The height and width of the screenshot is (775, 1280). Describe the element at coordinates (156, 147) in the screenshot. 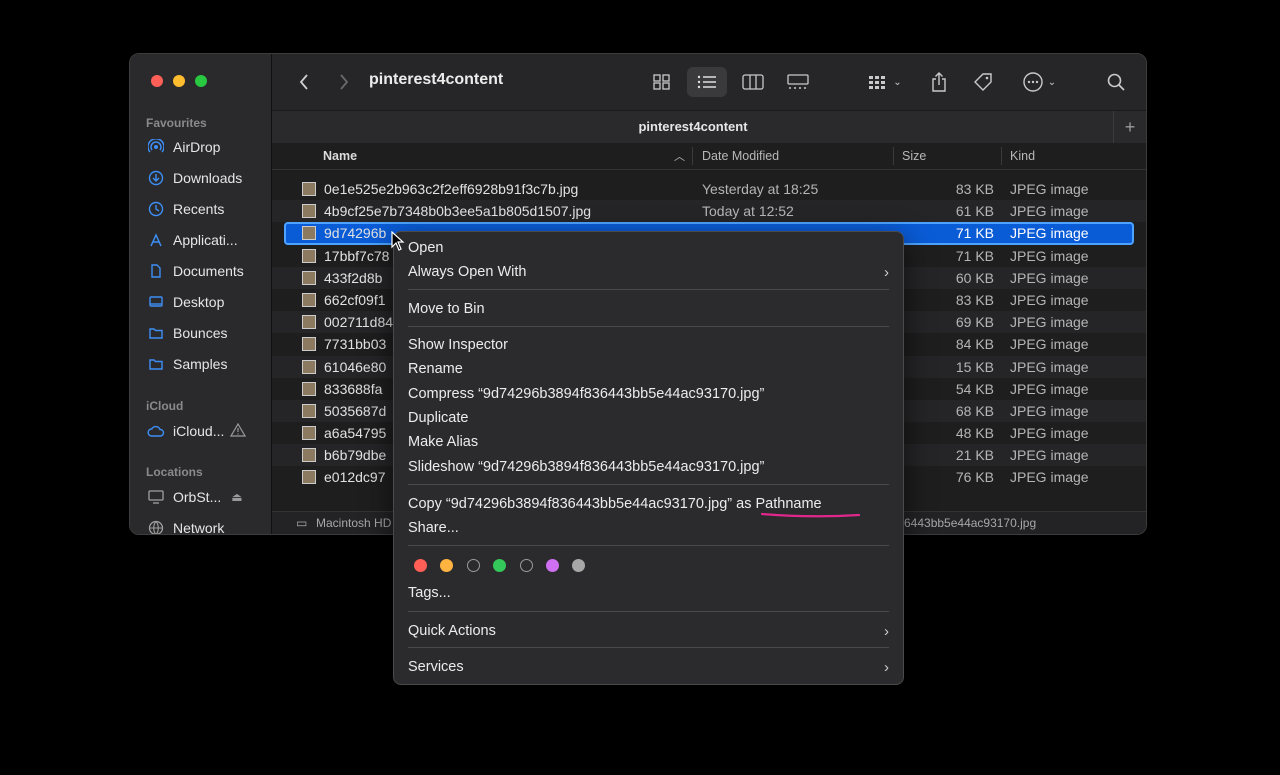

I see `airdrop-icon` at that location.